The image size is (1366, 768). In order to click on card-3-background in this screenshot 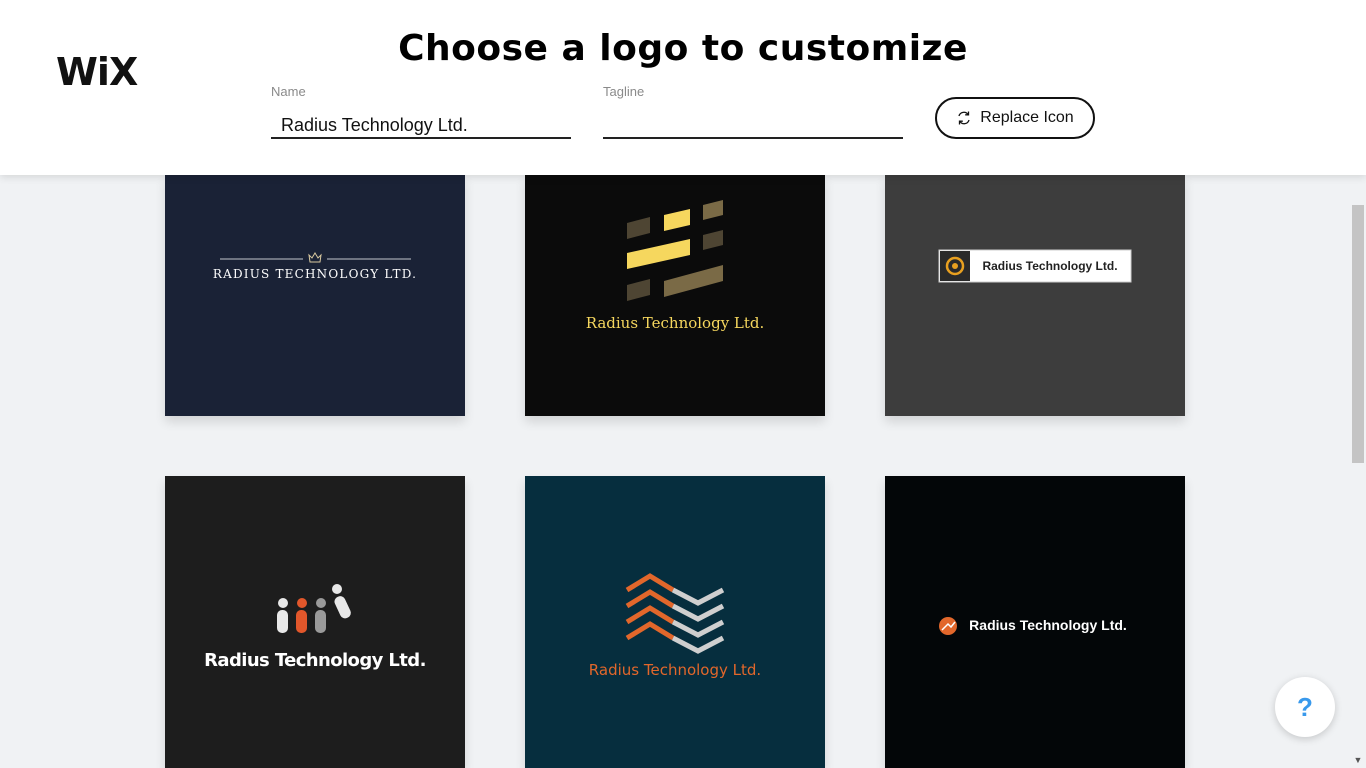, I will do `click(1035, 295)`.